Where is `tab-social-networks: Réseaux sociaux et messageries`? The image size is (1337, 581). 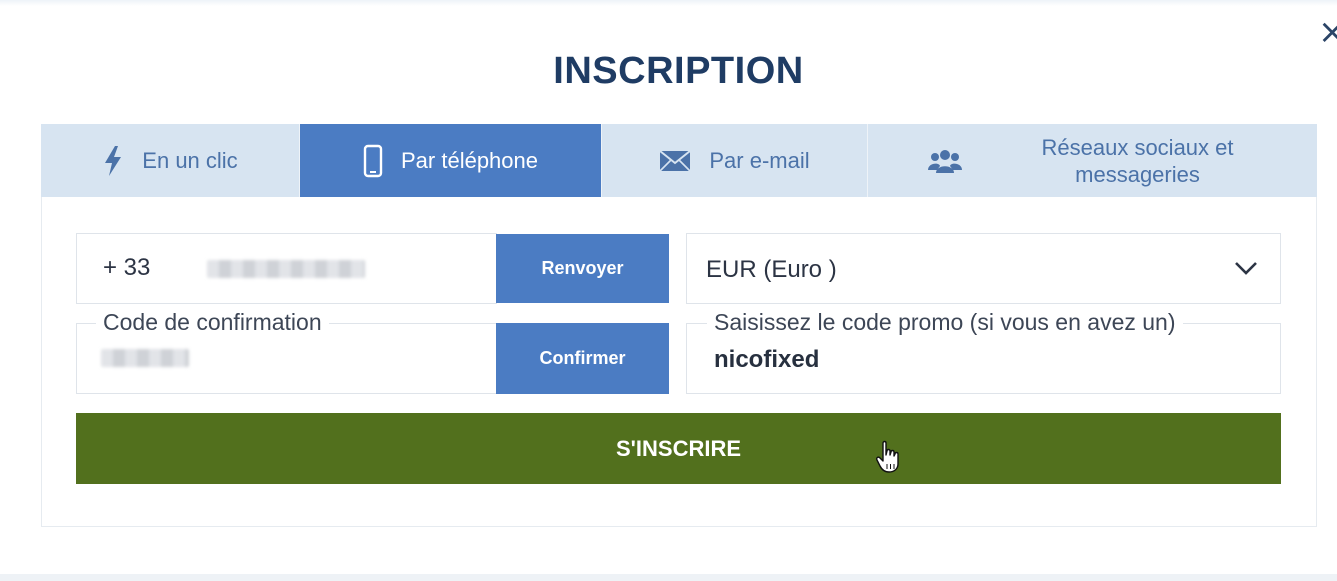 tab-social-networks: Réseaux sociaux et messageries is located at coordinates (1092, 160).